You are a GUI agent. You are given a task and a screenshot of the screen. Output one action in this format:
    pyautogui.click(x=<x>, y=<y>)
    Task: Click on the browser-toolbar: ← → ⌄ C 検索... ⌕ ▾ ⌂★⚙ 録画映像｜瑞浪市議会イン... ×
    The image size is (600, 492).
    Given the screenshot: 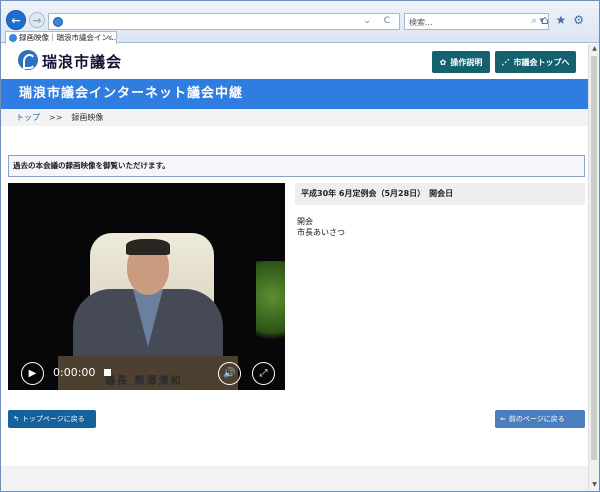 What is the action you would take?
    pyautogui.click(x=300, y=22)
    